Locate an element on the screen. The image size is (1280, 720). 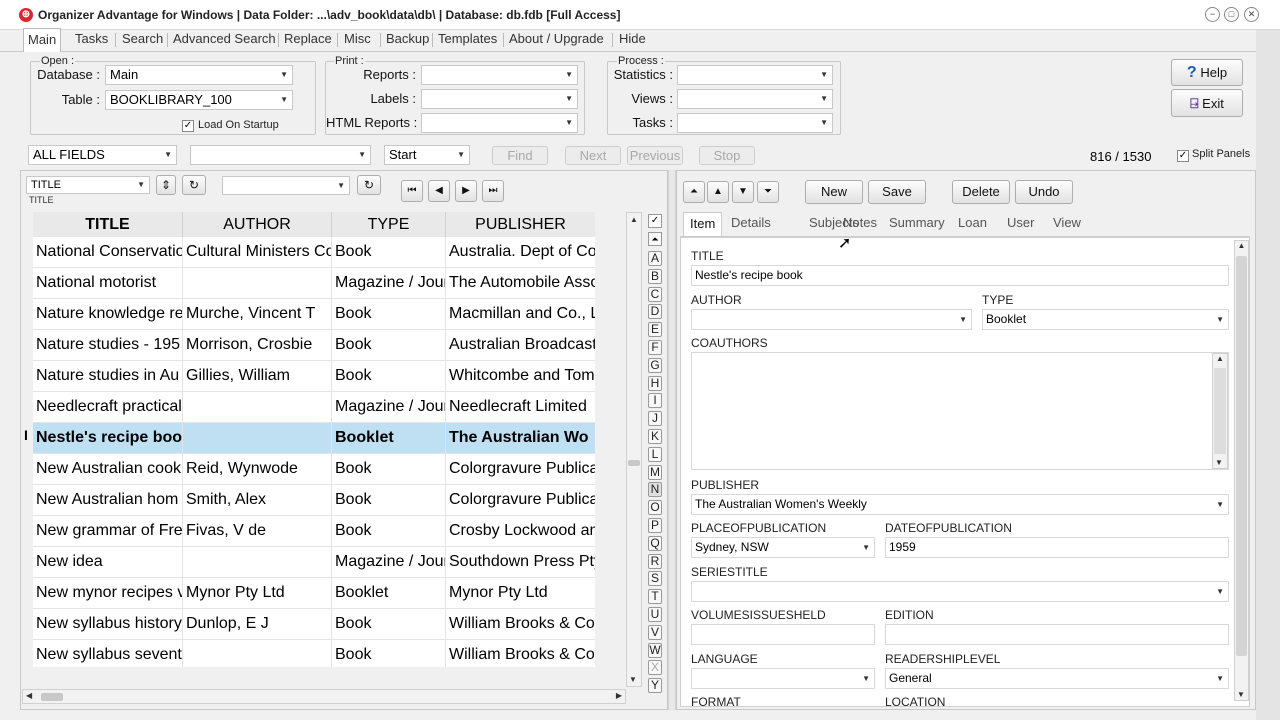
language-field: ▼ is located at coordinates (783, 678).